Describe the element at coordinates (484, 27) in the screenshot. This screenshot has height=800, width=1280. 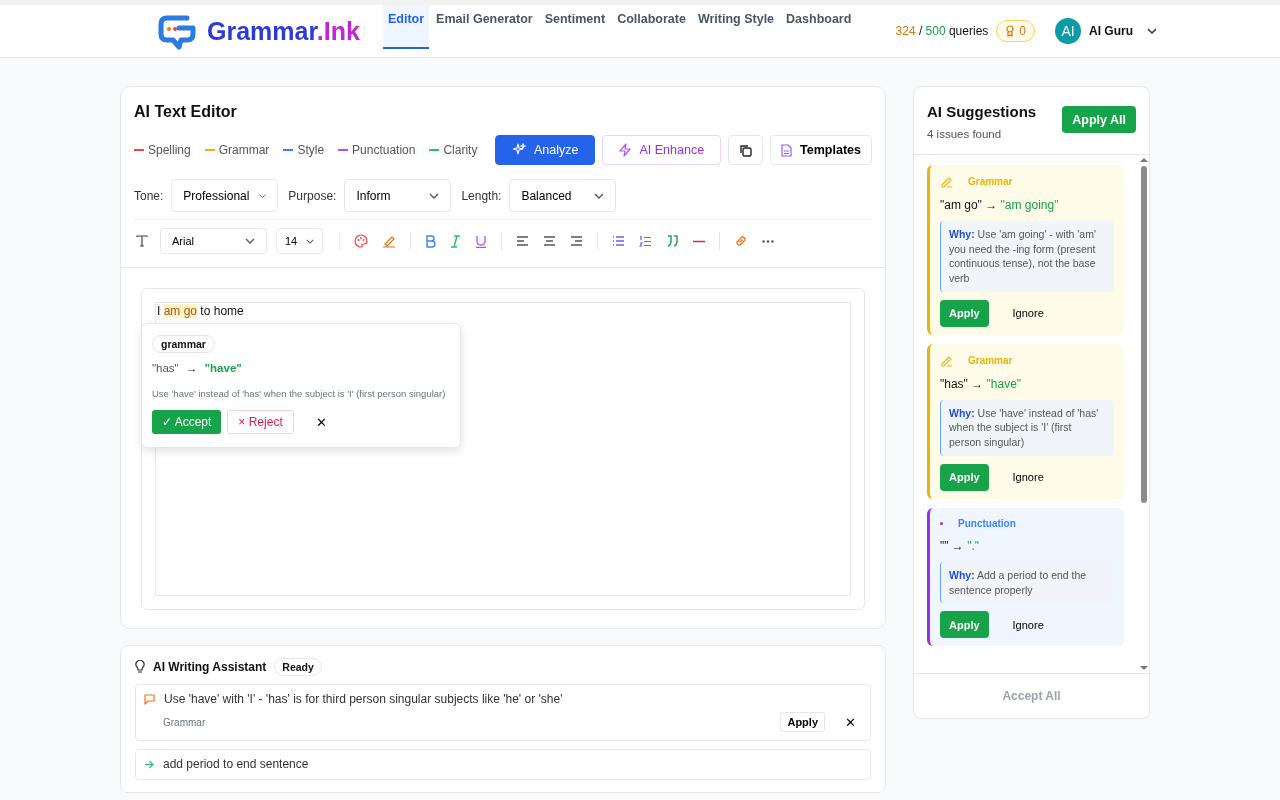
I see `nav-tab: Email Generator` at that location.